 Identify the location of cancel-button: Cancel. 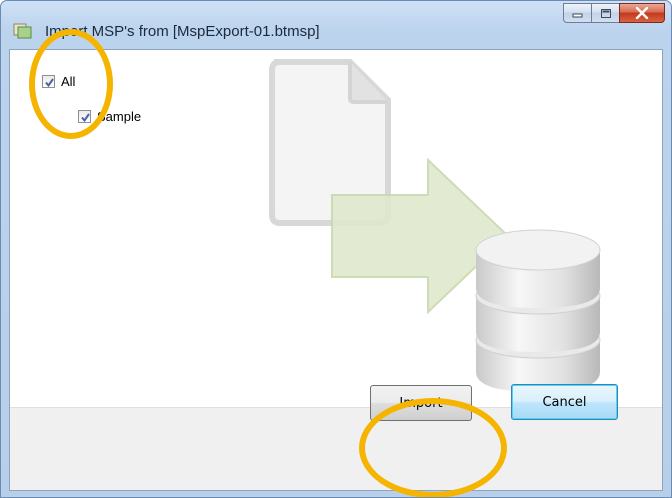
(564, 402).